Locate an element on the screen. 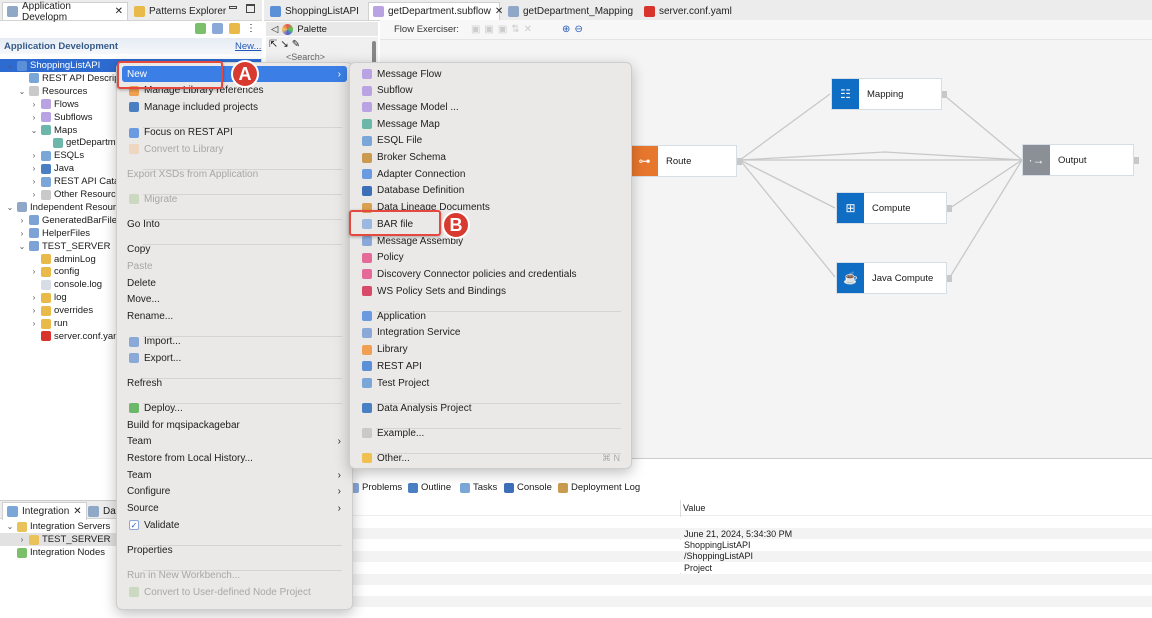  property-row: June 21, 2024, 5:34:30 PM is located at coordinates (752, 534).